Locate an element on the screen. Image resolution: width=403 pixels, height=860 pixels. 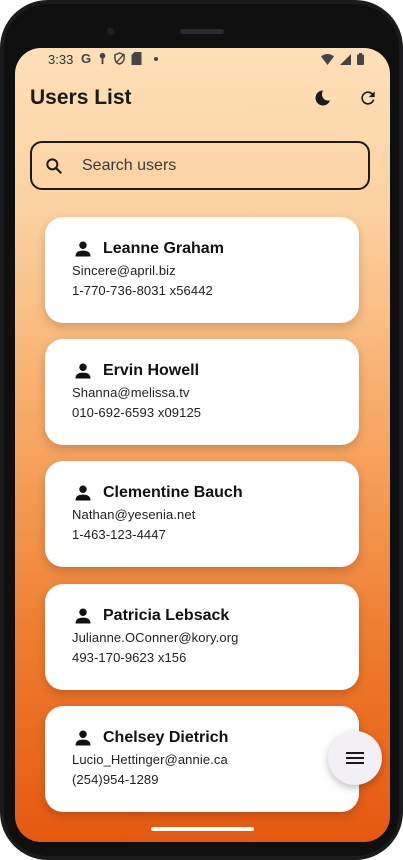
refresh-button is located at coordinates (368, 98).